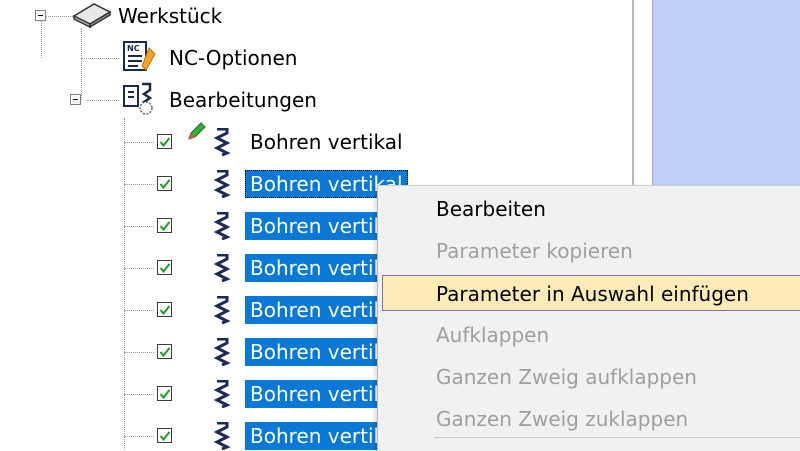 The image size is (800, 451). Describe the element at coordinates (243, 100) in the screenshot. I see `tree-item-operations: Bearbeitungen` at that location.